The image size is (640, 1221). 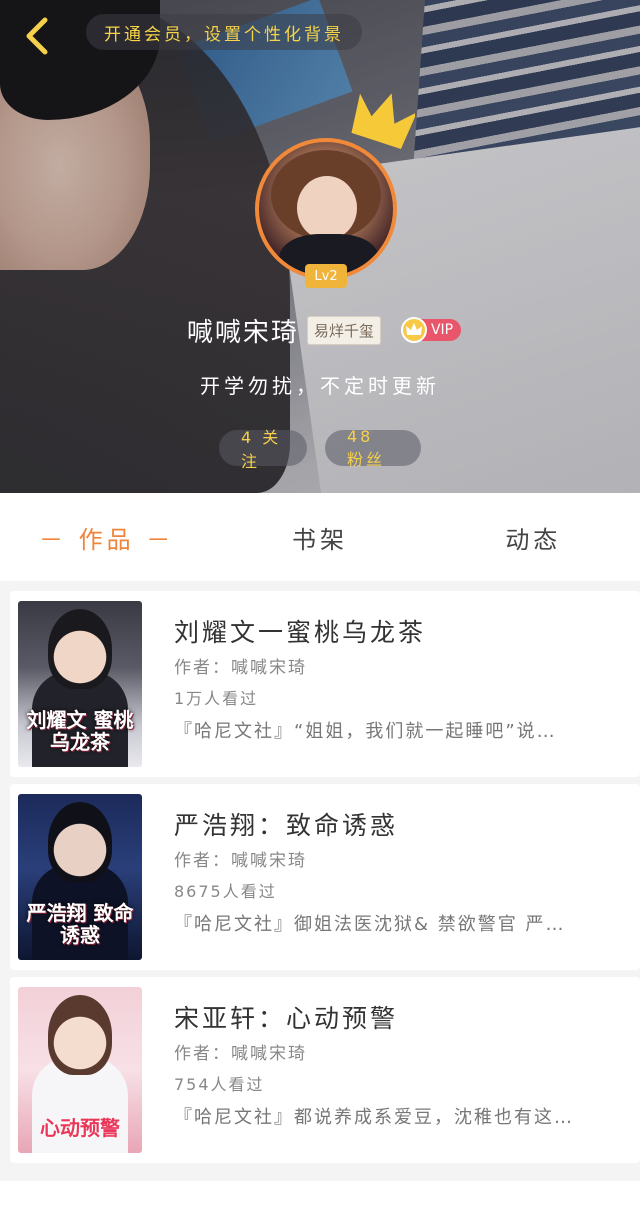 I want to click on work-cover: 严浩翔 致命诱惑, so click(x=80, y=877).